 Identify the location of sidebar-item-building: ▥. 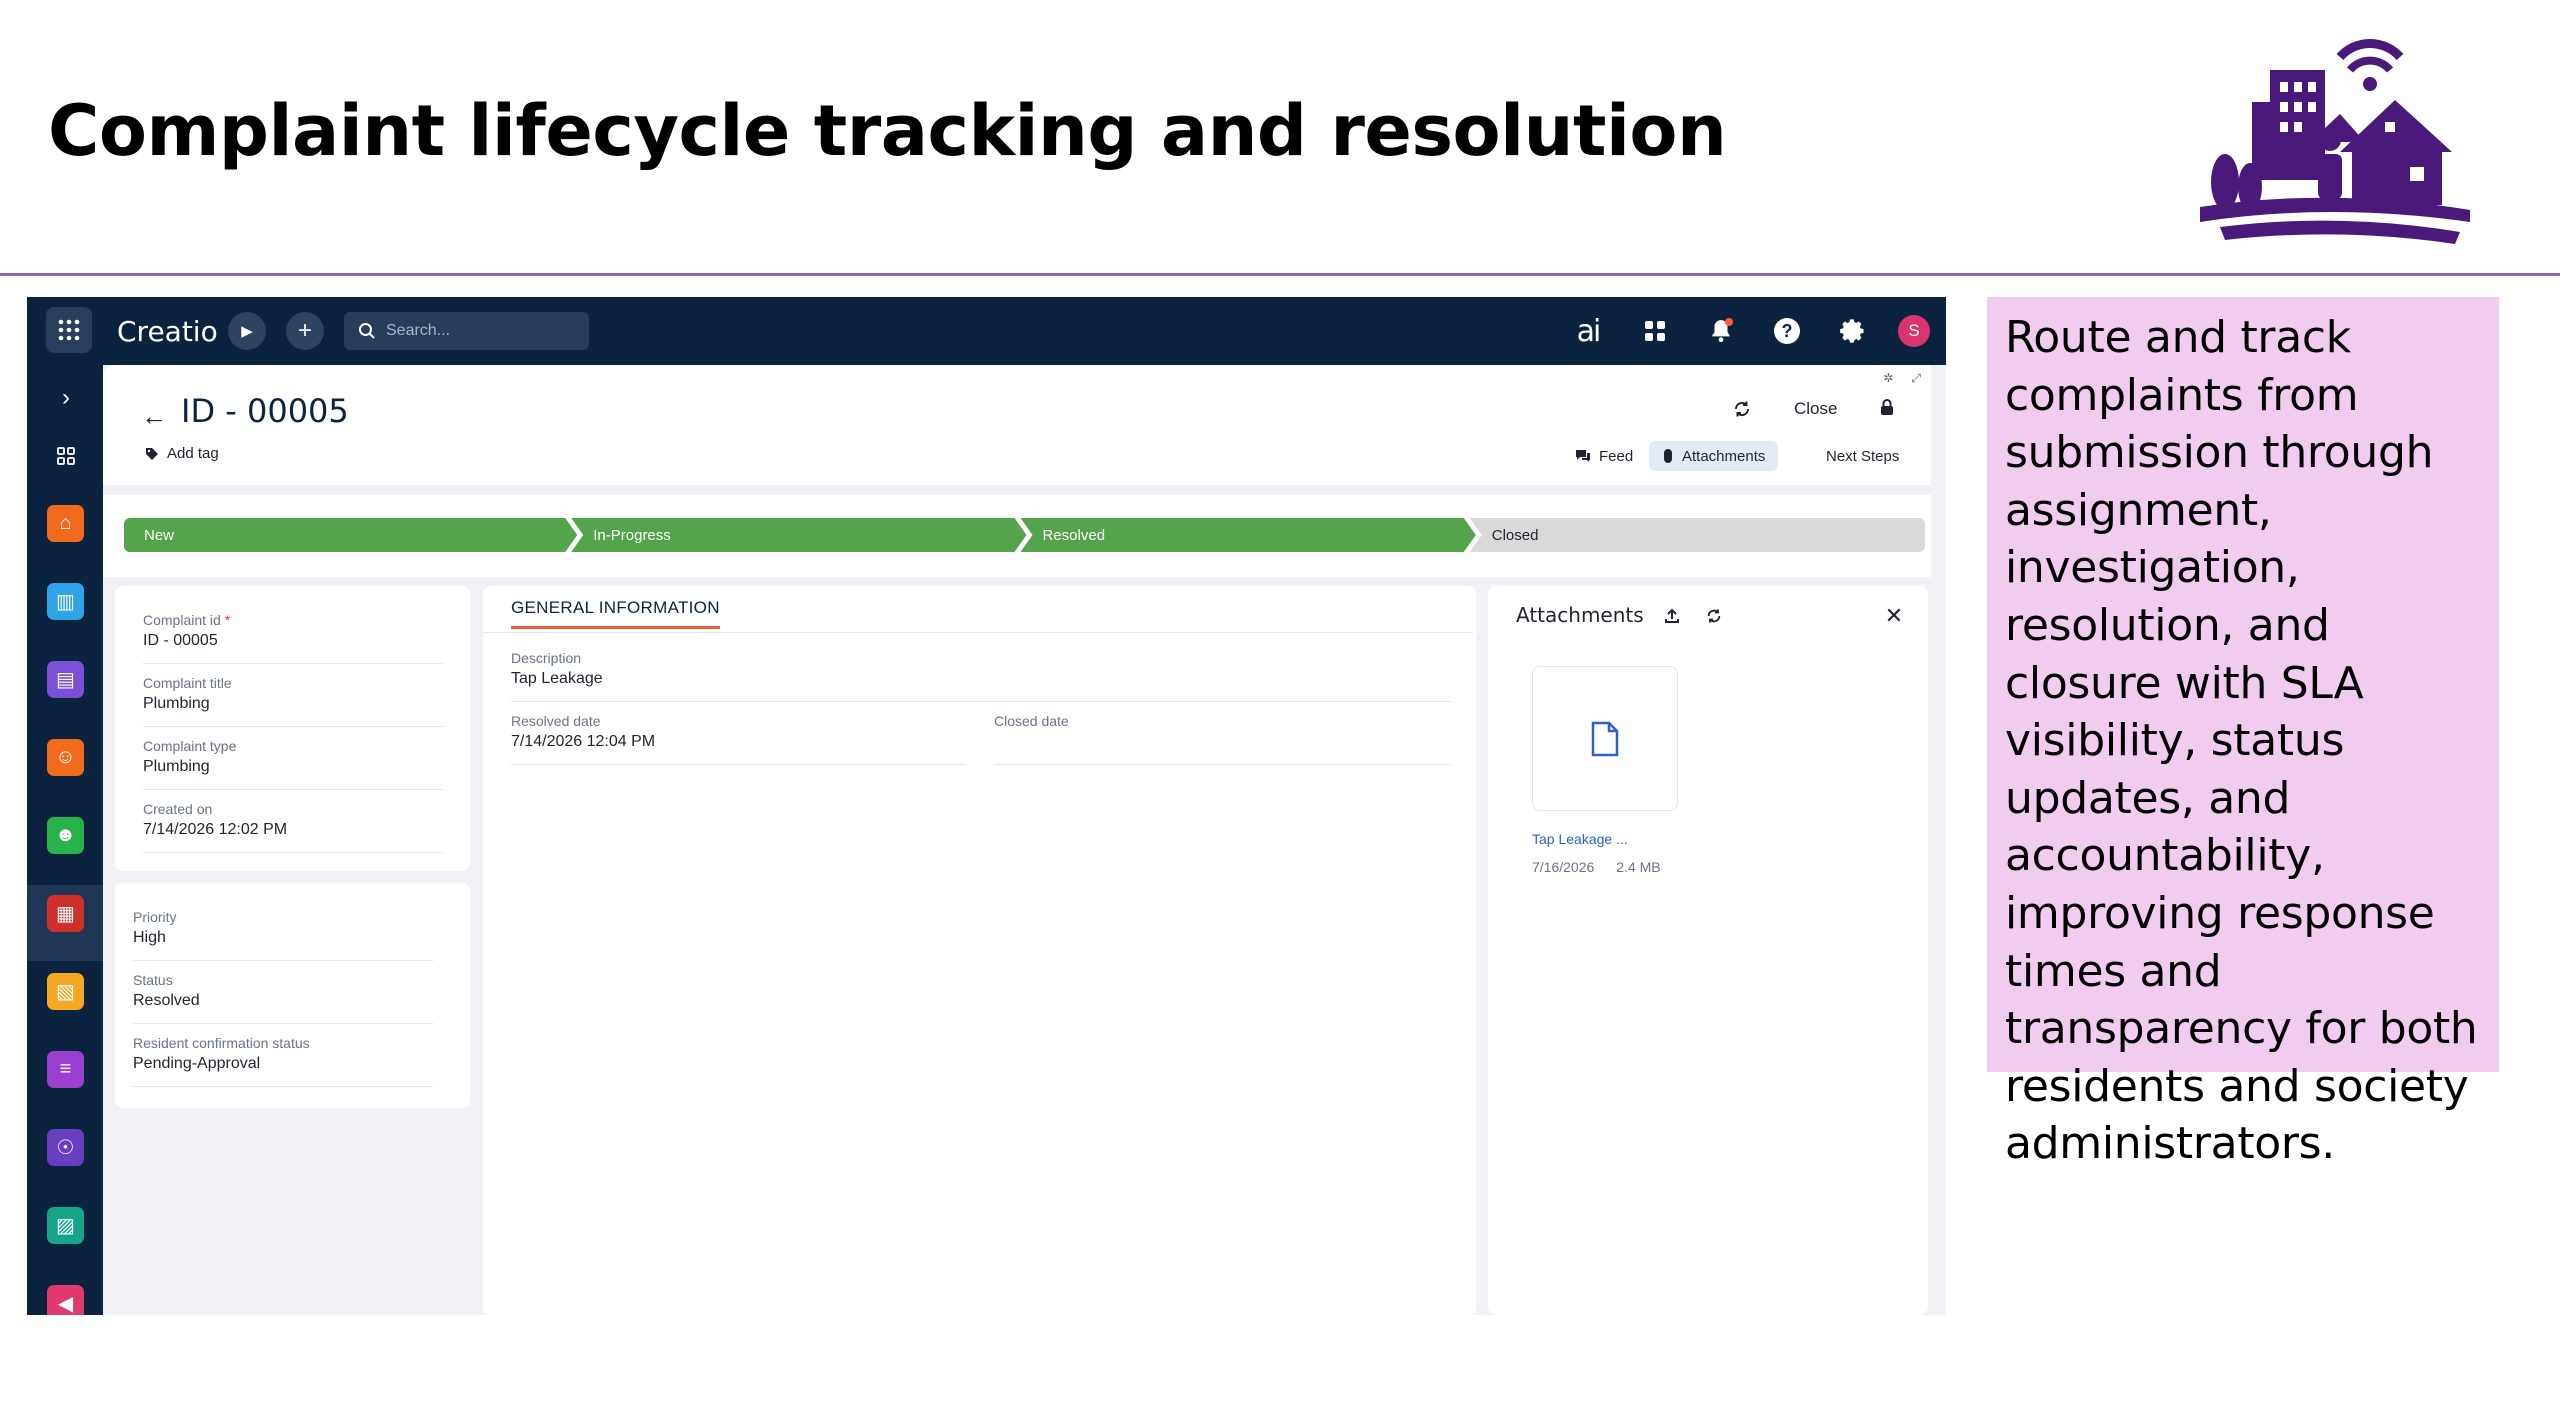
(65, 601).